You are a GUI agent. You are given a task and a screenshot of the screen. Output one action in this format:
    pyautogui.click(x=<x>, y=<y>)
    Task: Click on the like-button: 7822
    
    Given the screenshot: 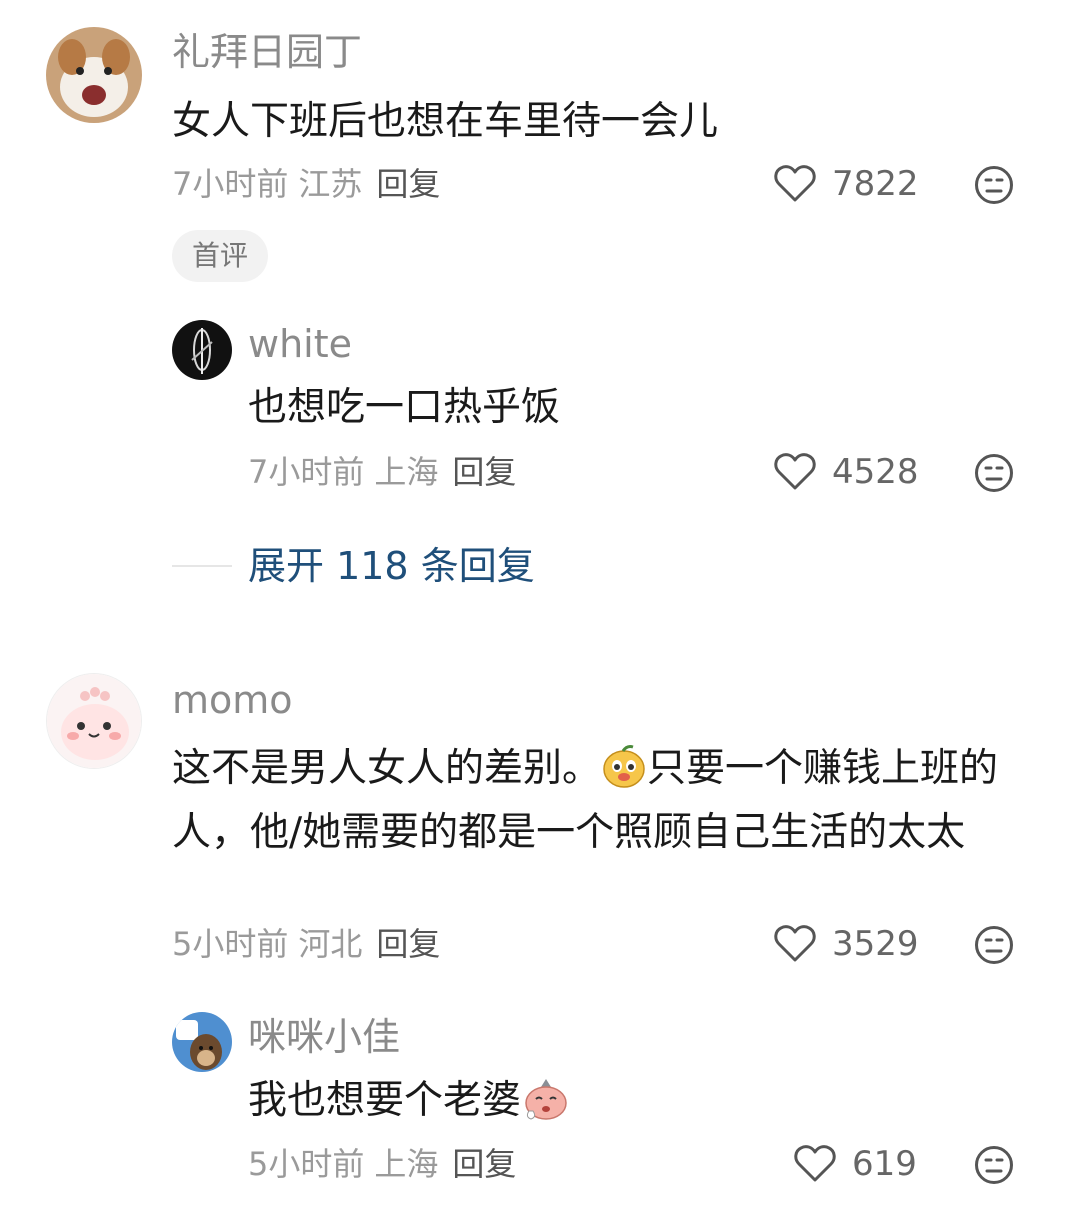 What is the action you would take?
    pyautogui.click(x=846, y=184)
    